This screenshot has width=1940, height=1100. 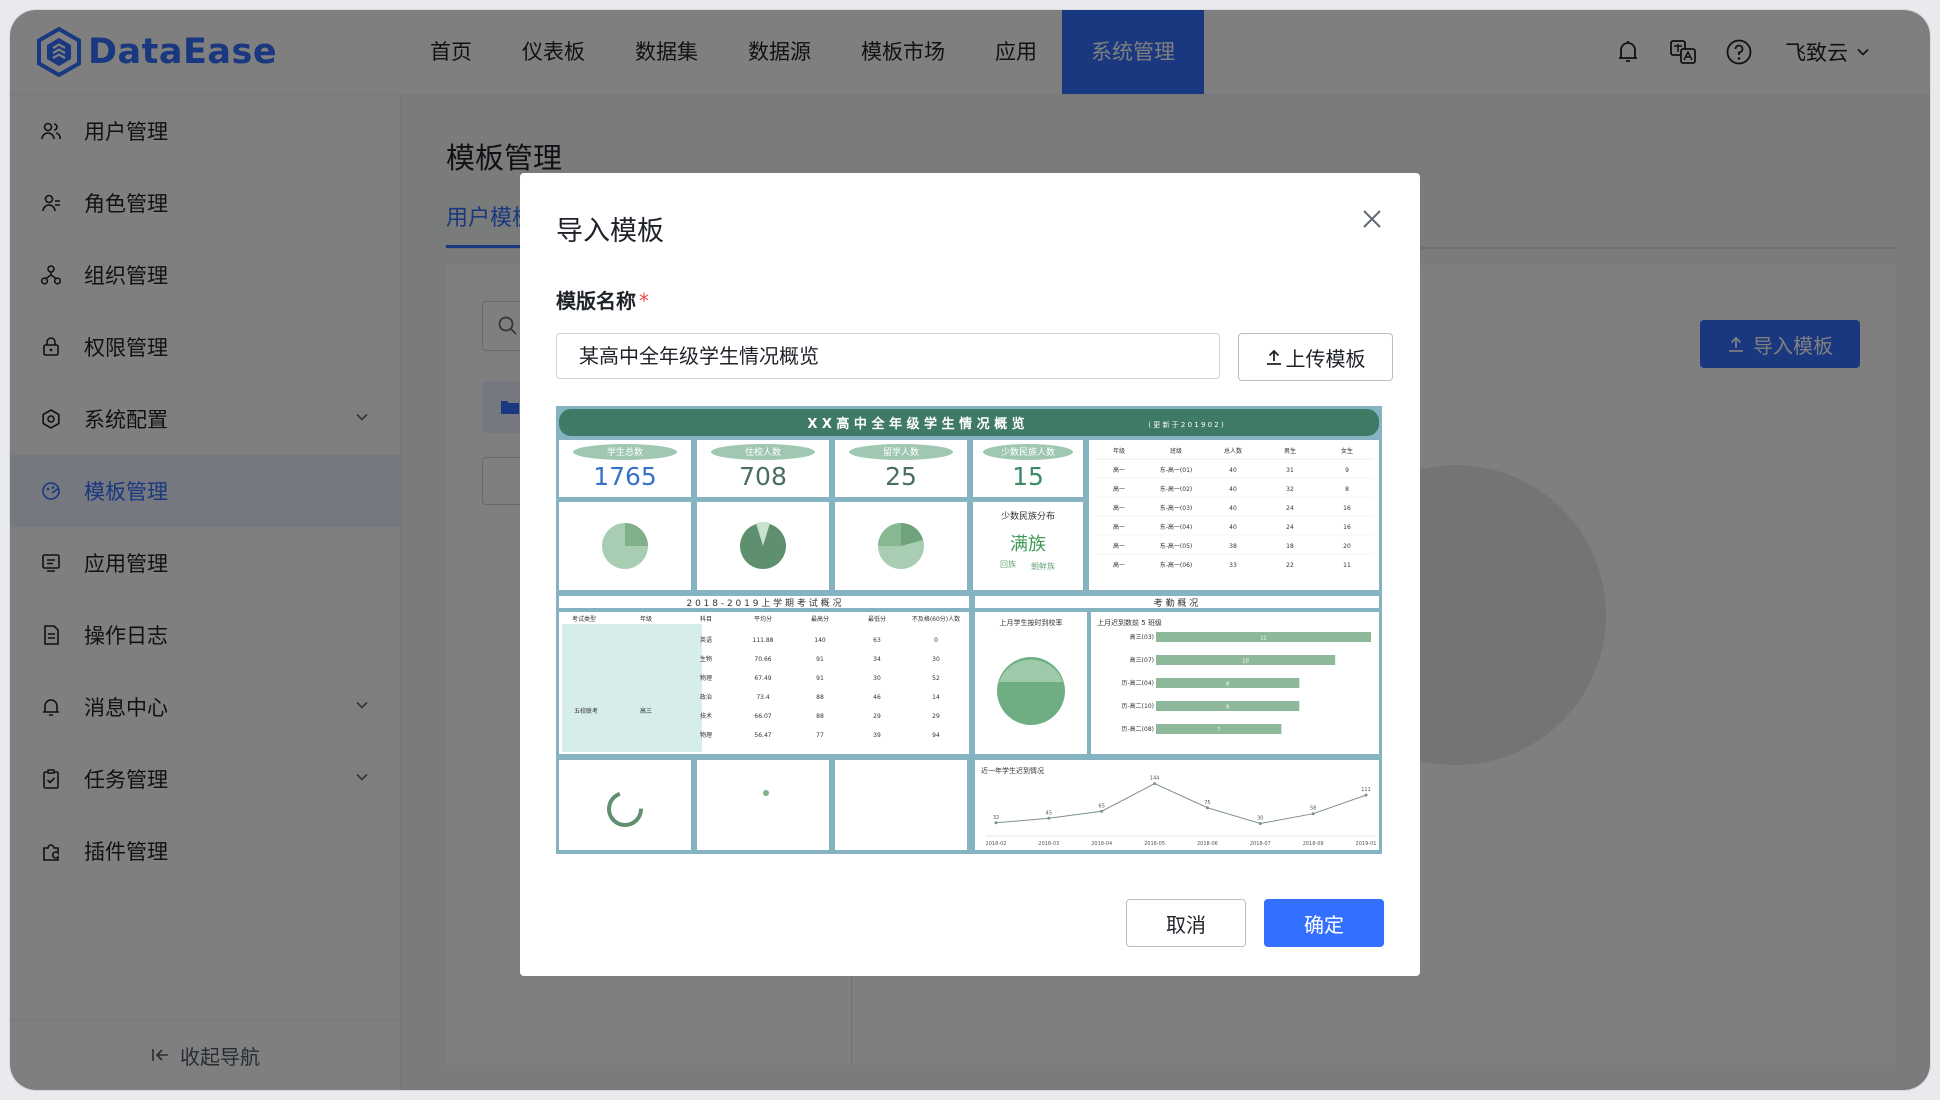 I want to click on exam-table-cell: 29, so click(x=936, y=716).